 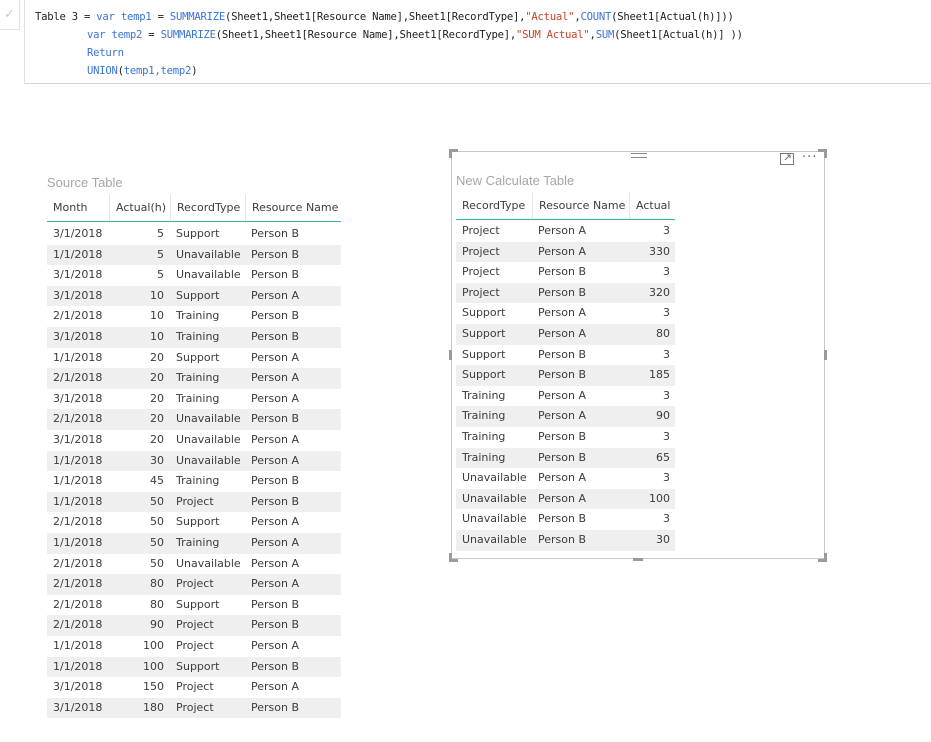 I want to click on table-row: 3/1/2018 5 Support Person B, so click(x=194, y=234).